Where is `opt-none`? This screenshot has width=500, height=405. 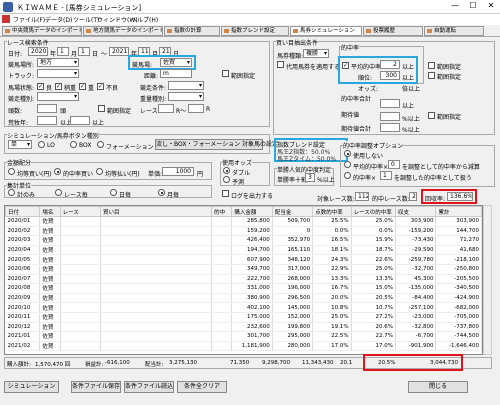 opt-none is located at coordinates (347, 153).